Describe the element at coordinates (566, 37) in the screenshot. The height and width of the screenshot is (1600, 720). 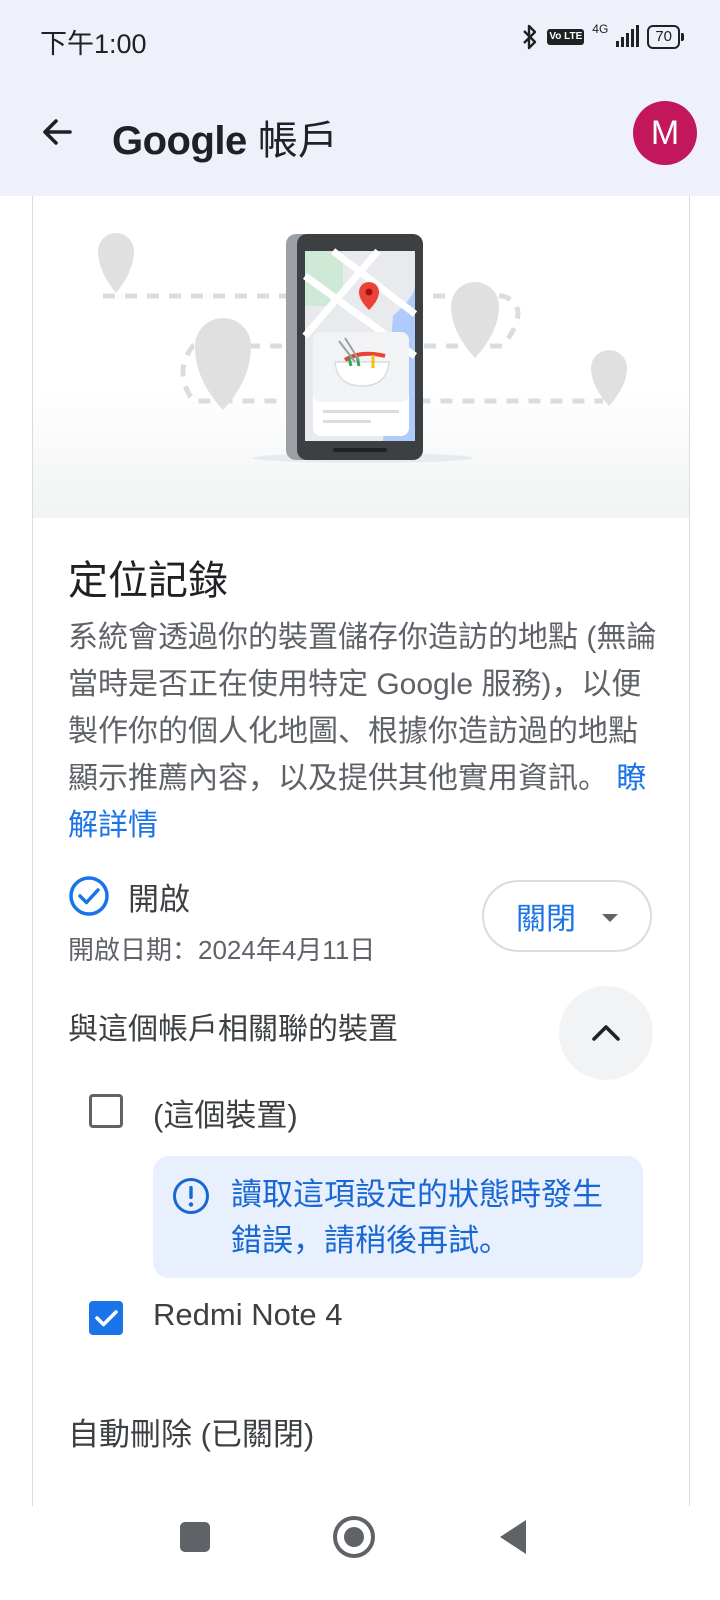
I see `volte-icon: Vo LTE` at that location.